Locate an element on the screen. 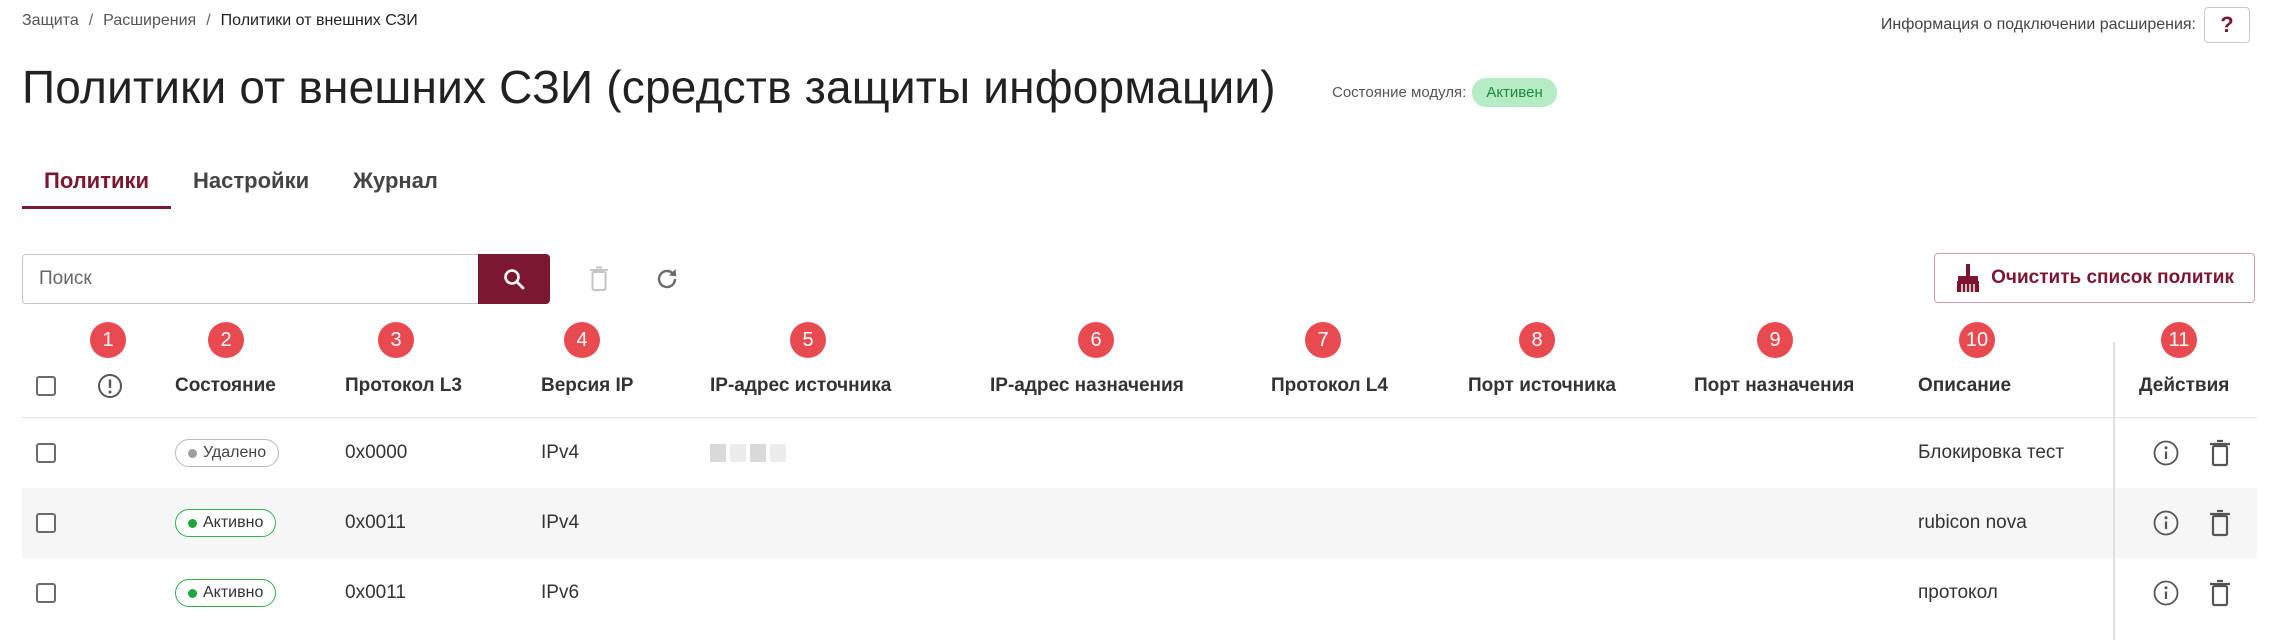  module-state-label: Состояние модуля: is located at coordinates (1399, 92).